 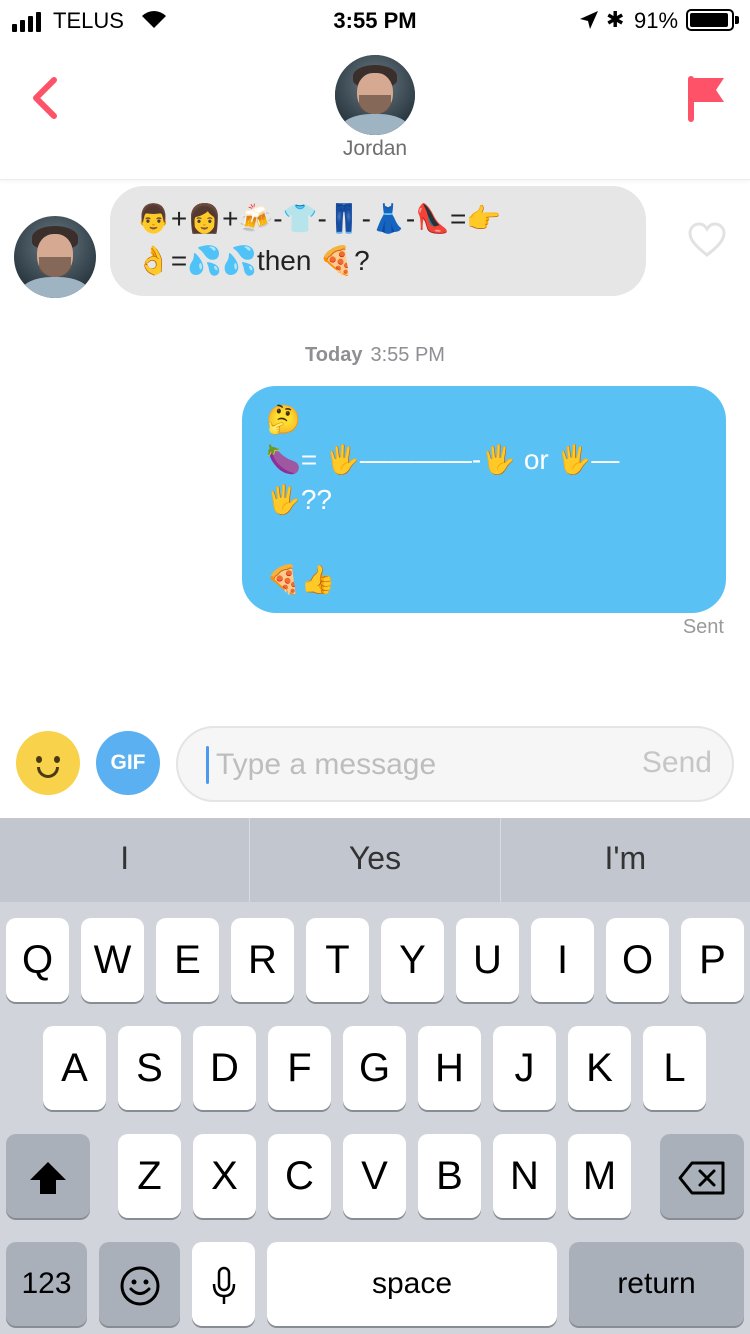 What do you see at coordinates (599, 1068) in the screenshot?
I see `key: K` at bounding box center [599, 1068].